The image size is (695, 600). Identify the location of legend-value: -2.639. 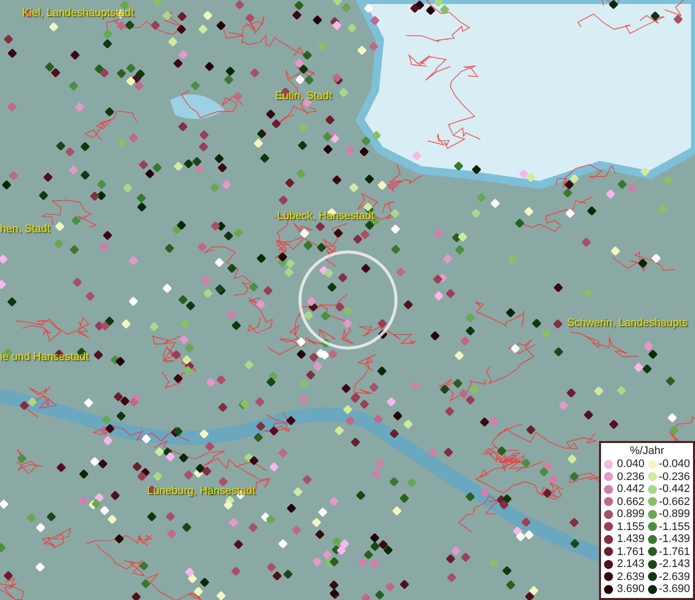
(674, 576).